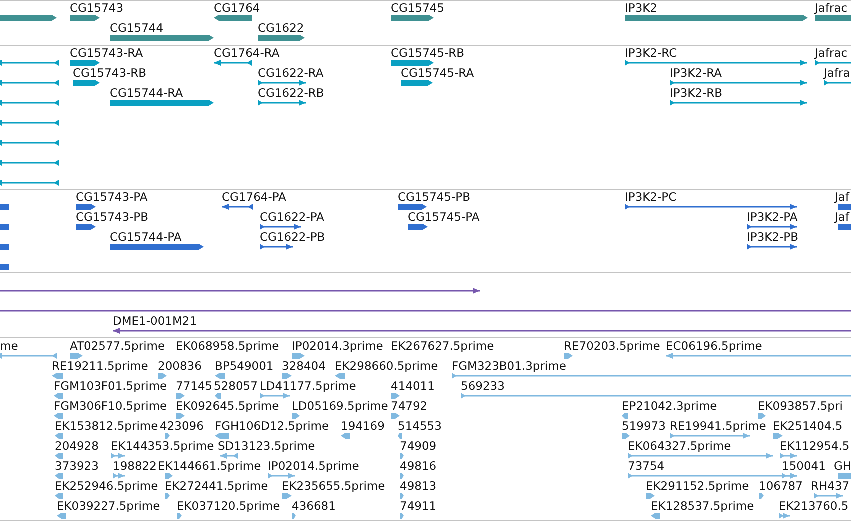 The width and height of the screenshot is (851, 521). I want to click on feature-label: FGH106D12.5prime, so click(272, 426).